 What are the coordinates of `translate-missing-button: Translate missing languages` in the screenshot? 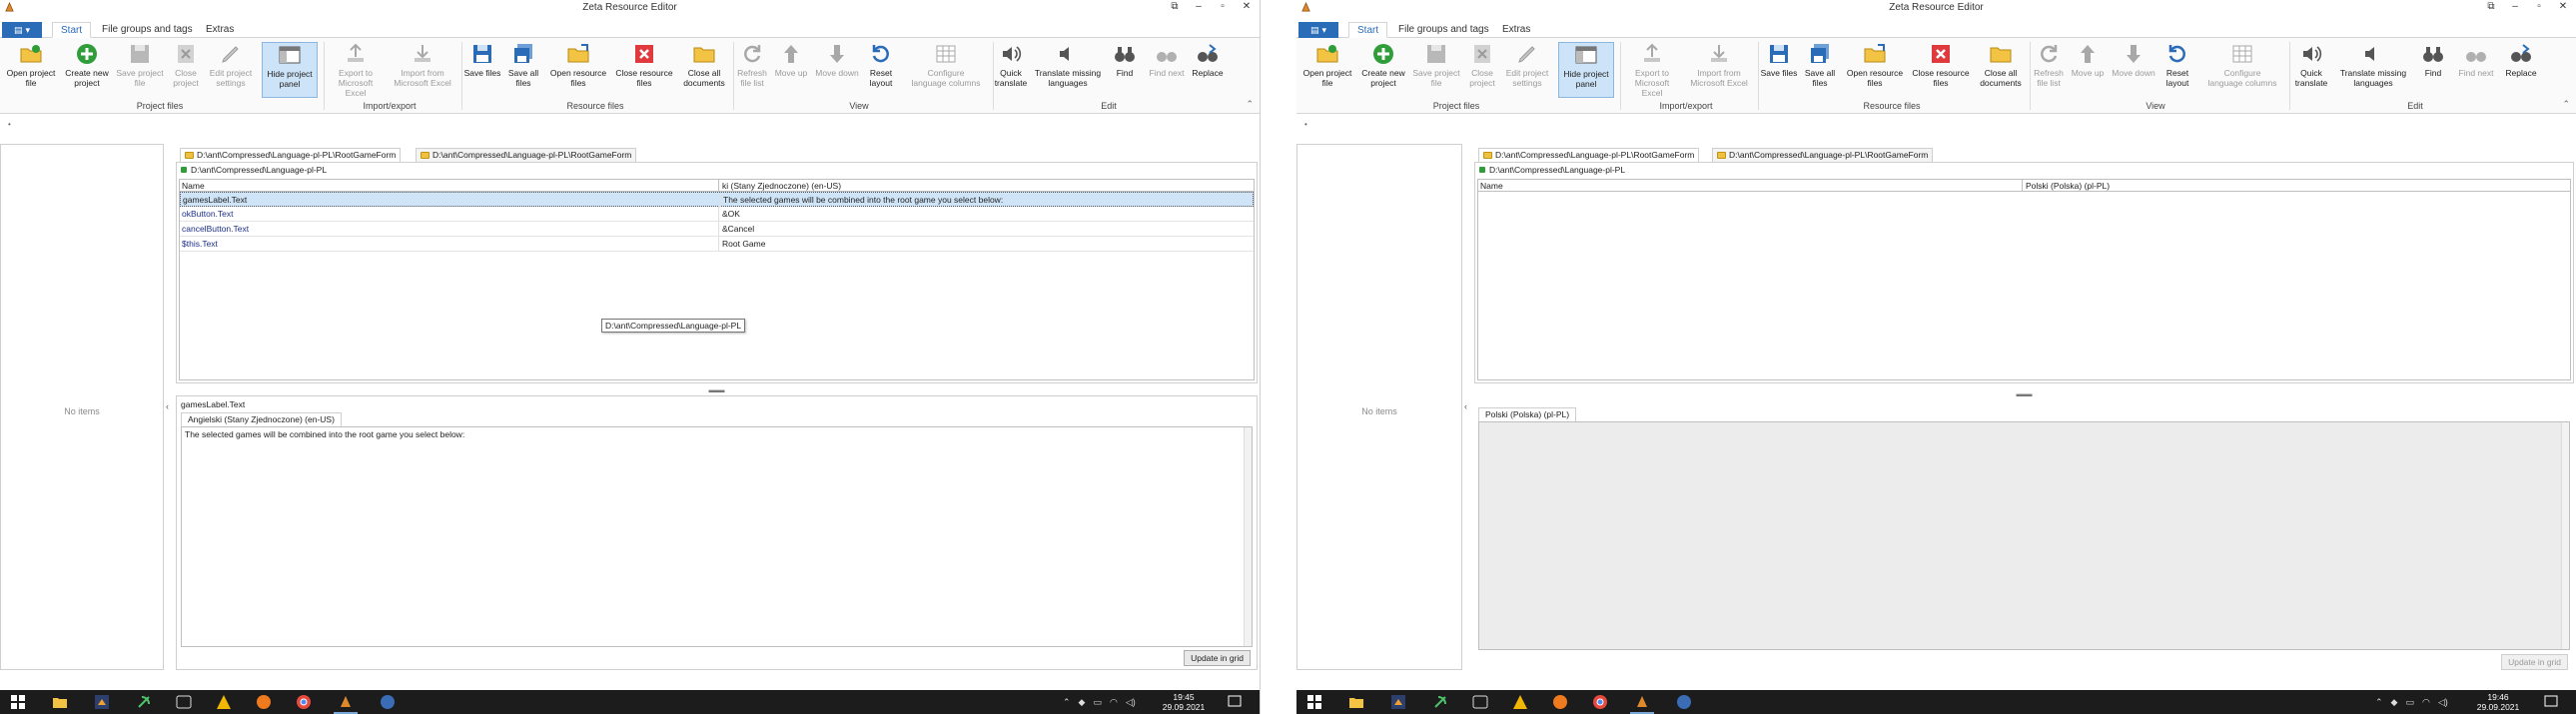 It's located at (1068, 65).